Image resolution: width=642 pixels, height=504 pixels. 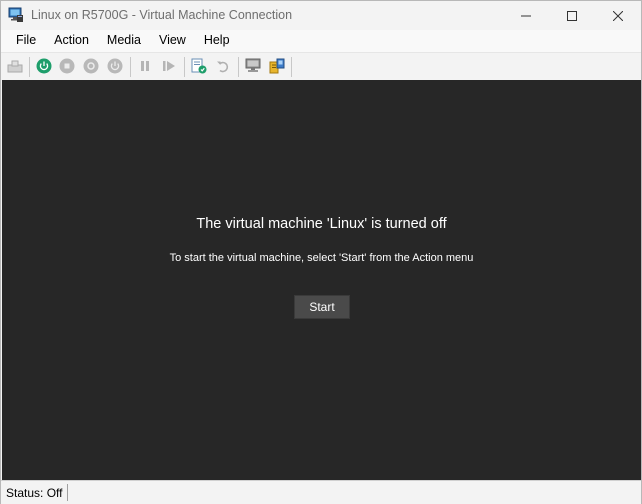 I want to click on status-separator, so click(x=67, y=492).